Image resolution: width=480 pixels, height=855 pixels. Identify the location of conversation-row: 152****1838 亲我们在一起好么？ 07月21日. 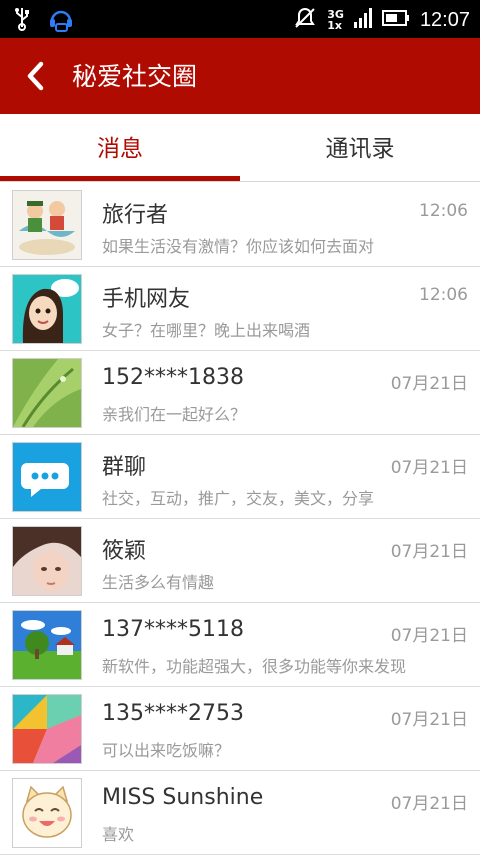
(240, 393).